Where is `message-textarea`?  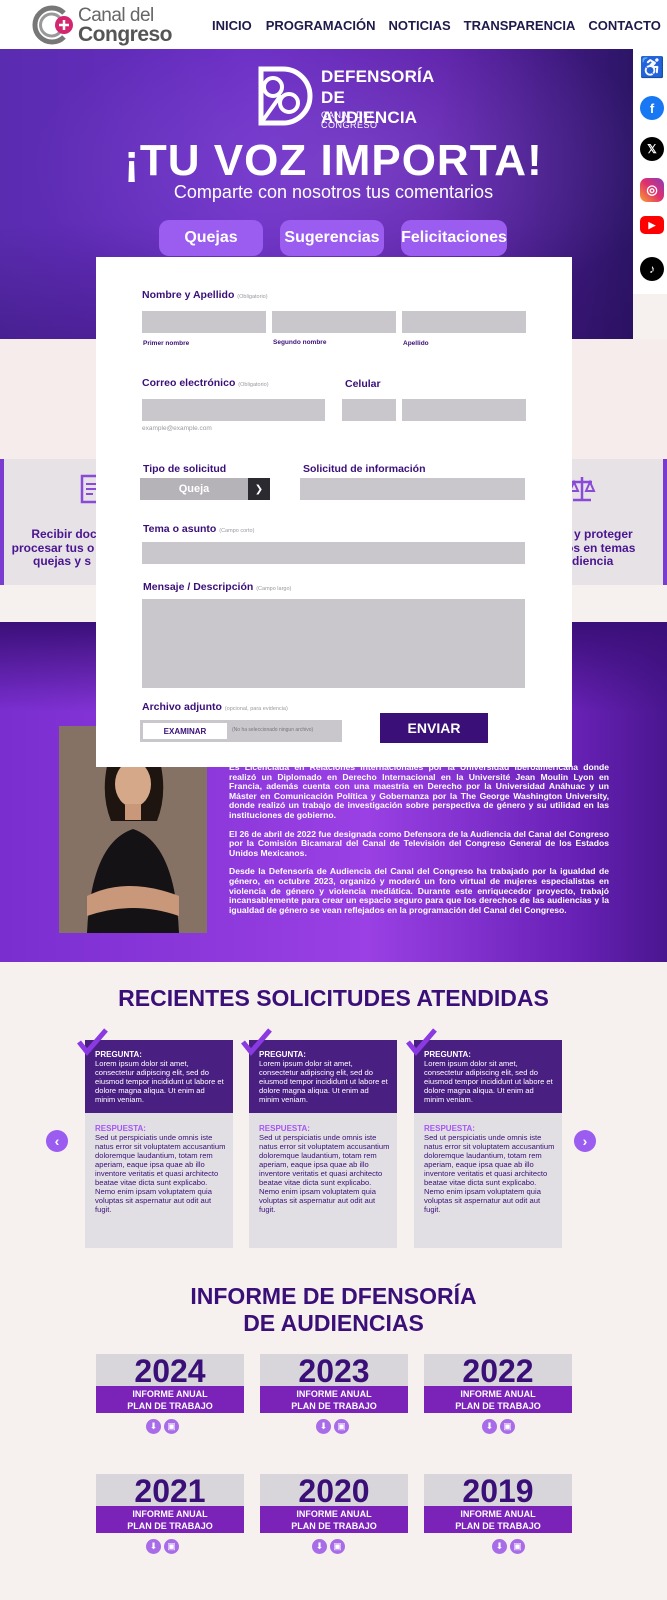
message-textarea is located at coordinates (333, 643).